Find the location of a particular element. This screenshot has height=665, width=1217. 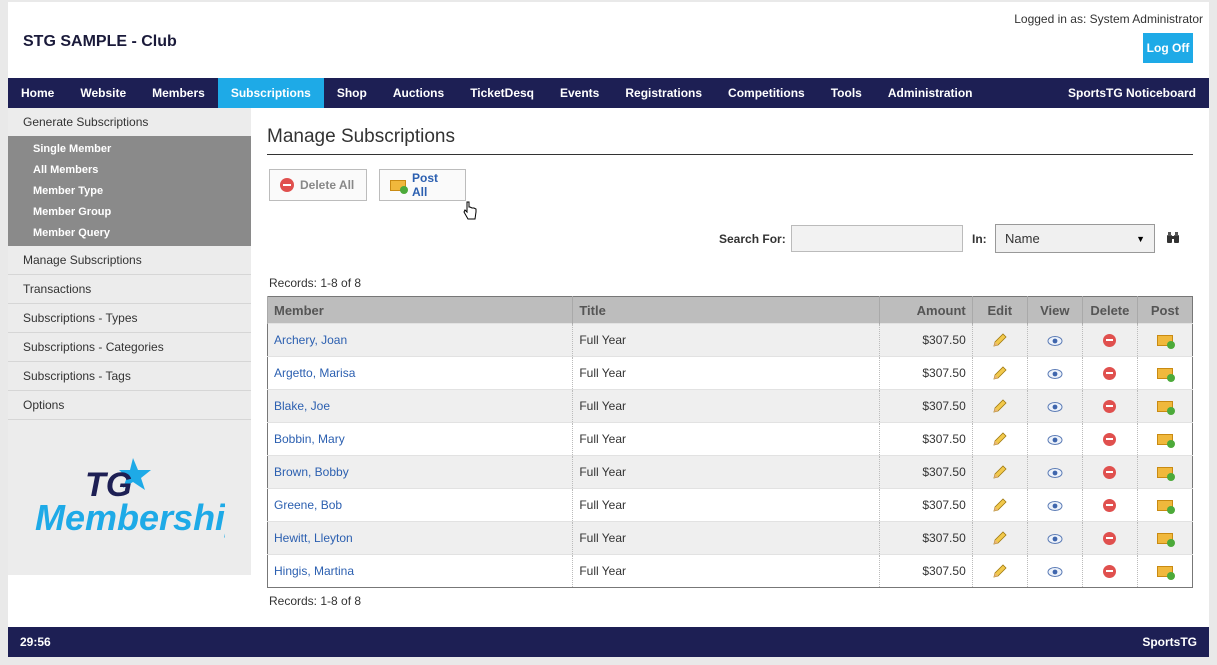

column-header-amount: Amount is located at coordinates (925, 310).